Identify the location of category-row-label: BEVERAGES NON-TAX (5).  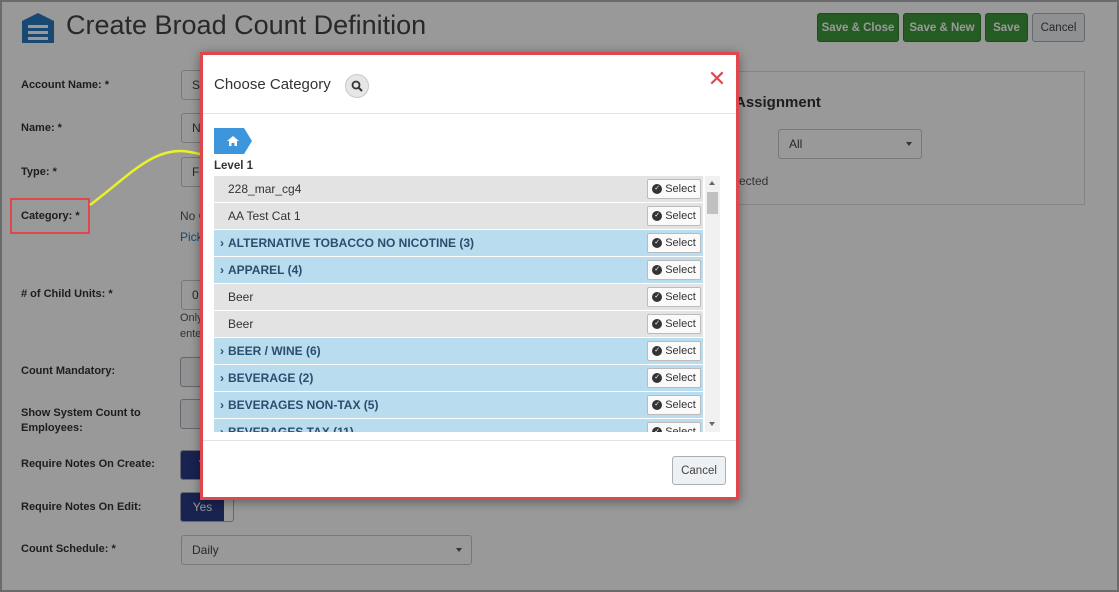
(303, 405).